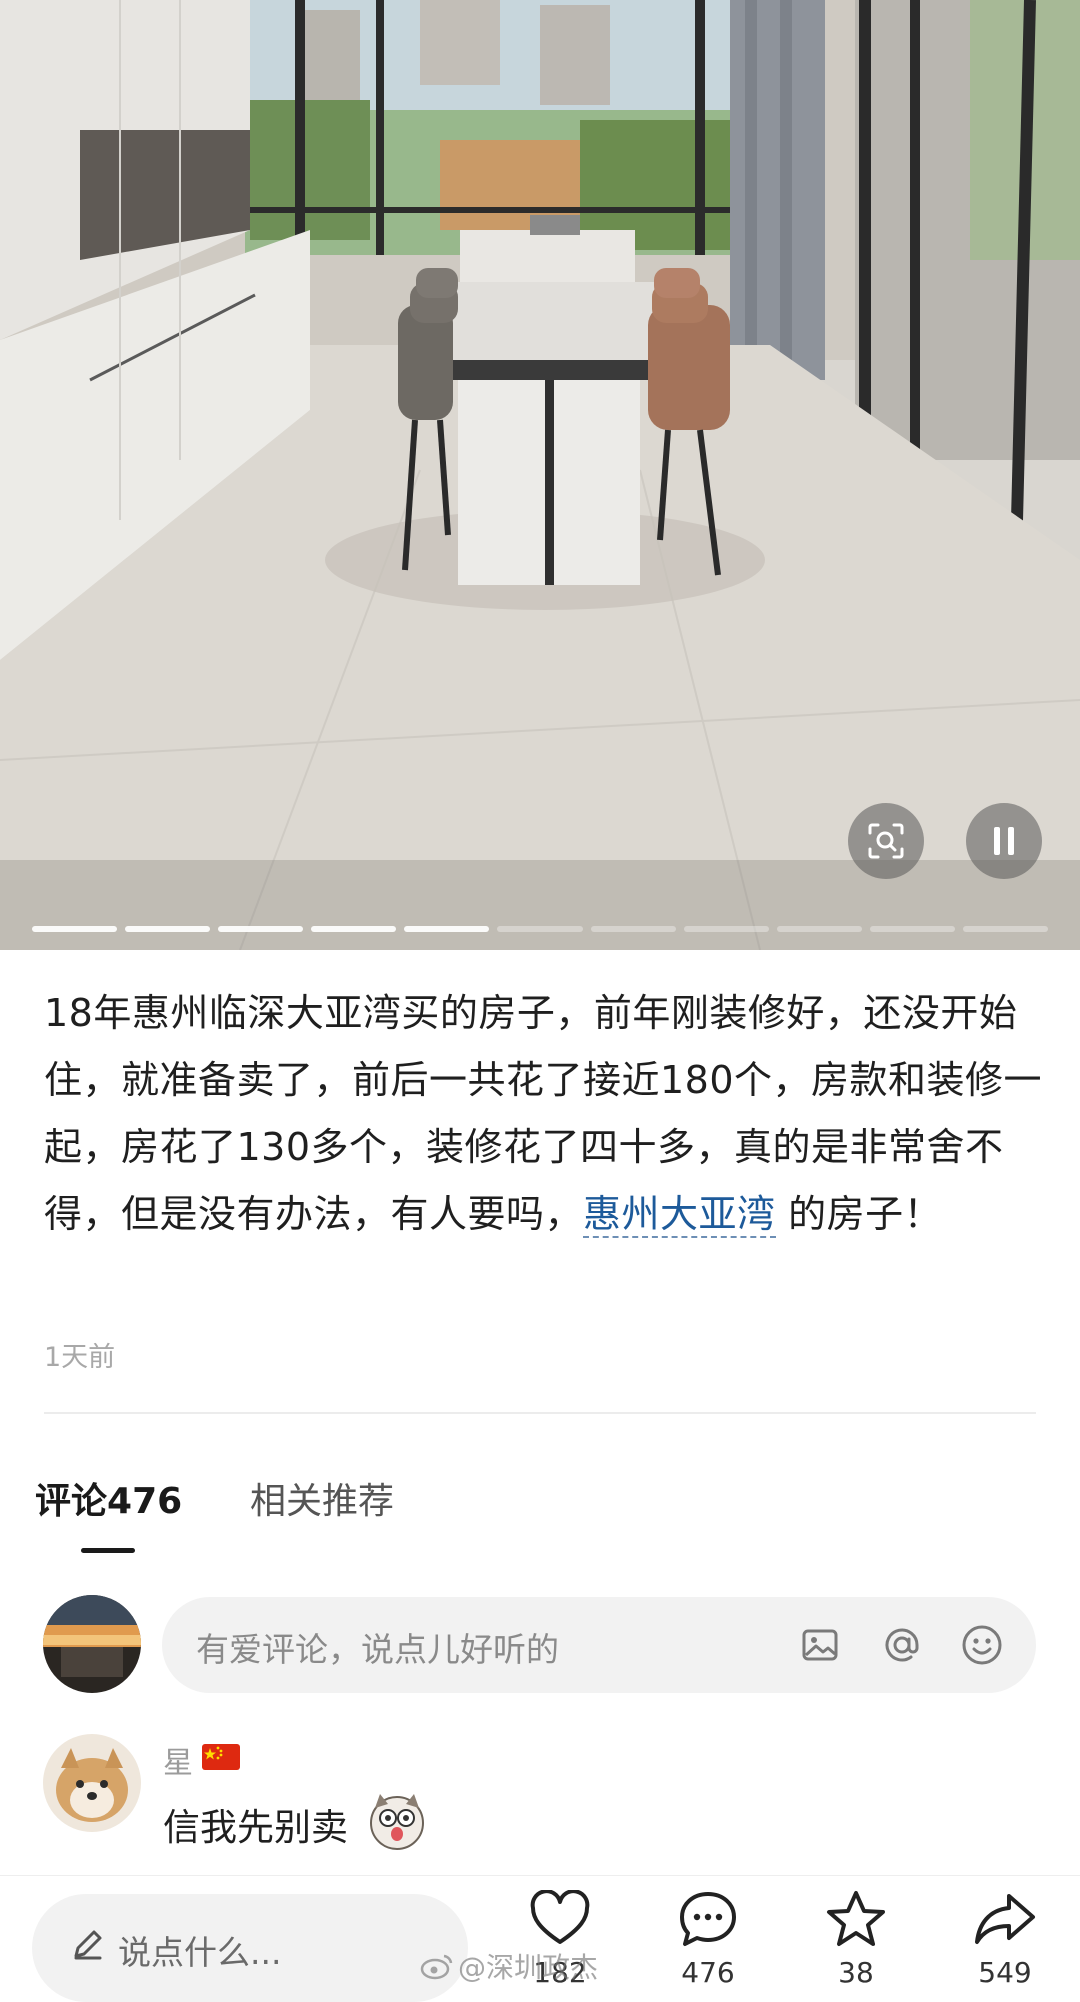 This screenshot has width=1080, height=2002. Describe the element at coordinates (1005, 1972) in the screenshot. I see `share-count: 549` at that location.